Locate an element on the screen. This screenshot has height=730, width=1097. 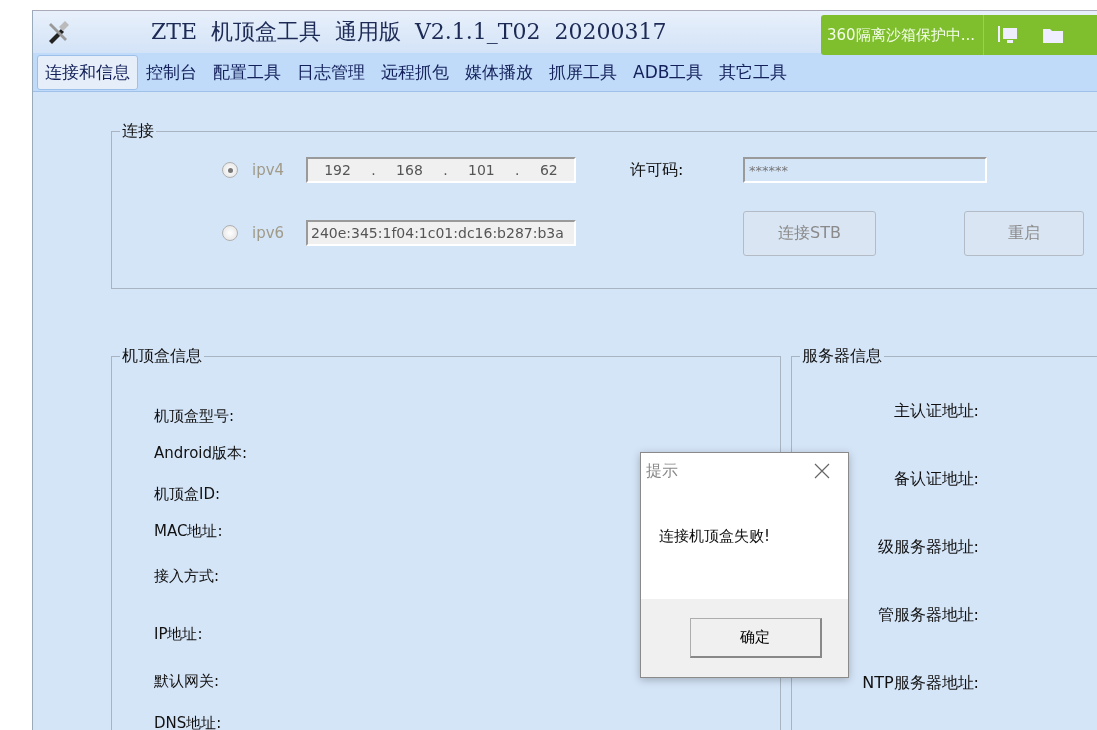
field-label: DNS地址: is located at coordinates (188, 722).